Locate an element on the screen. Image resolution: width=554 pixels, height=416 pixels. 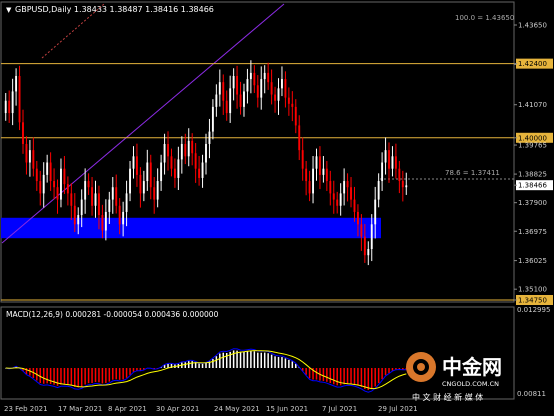
date-label: 15 Jun 2021 is located at coordinates (287, 409).